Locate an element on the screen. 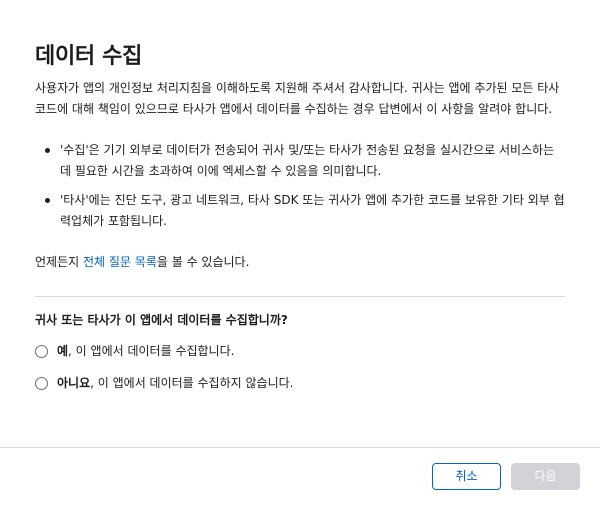 The height and width of the screenshot is (506, 600). option-yes: 예, 이 앱에서 데이터를 수집합니다. is located at coordinates (134, 351).